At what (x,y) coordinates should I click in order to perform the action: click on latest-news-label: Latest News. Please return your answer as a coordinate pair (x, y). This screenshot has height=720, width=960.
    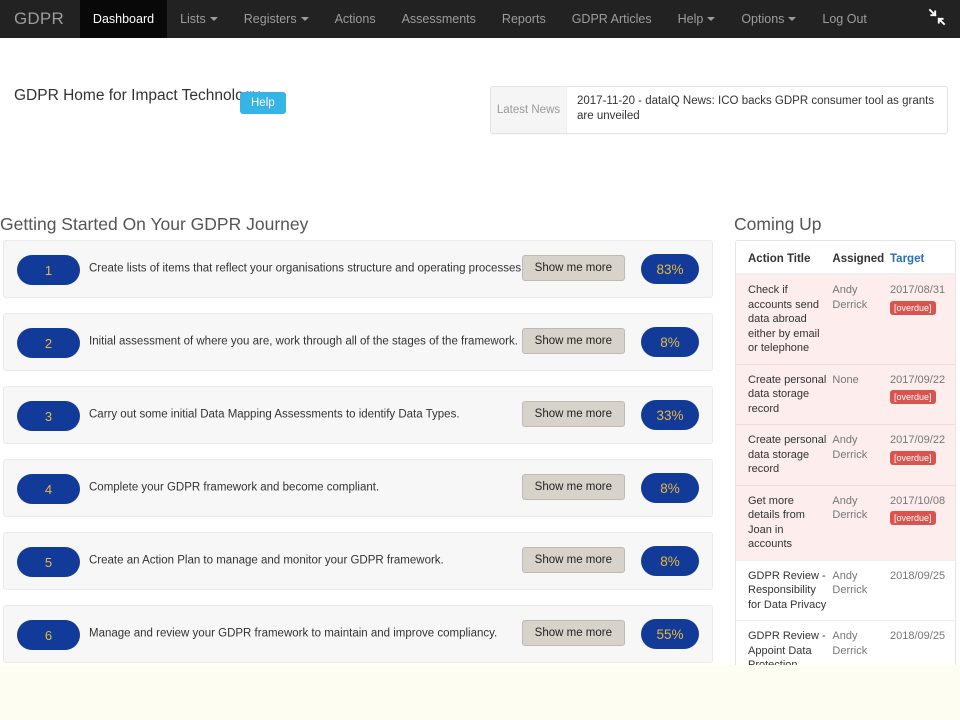
    Looking at the image, I should click on (529, 110).